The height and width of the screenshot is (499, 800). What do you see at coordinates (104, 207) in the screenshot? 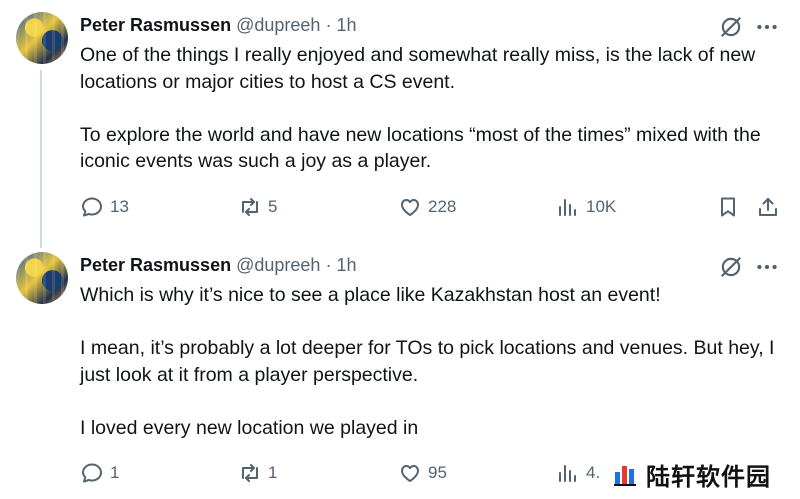
I see `reply-button: 13` at bounding box center [104, 207].